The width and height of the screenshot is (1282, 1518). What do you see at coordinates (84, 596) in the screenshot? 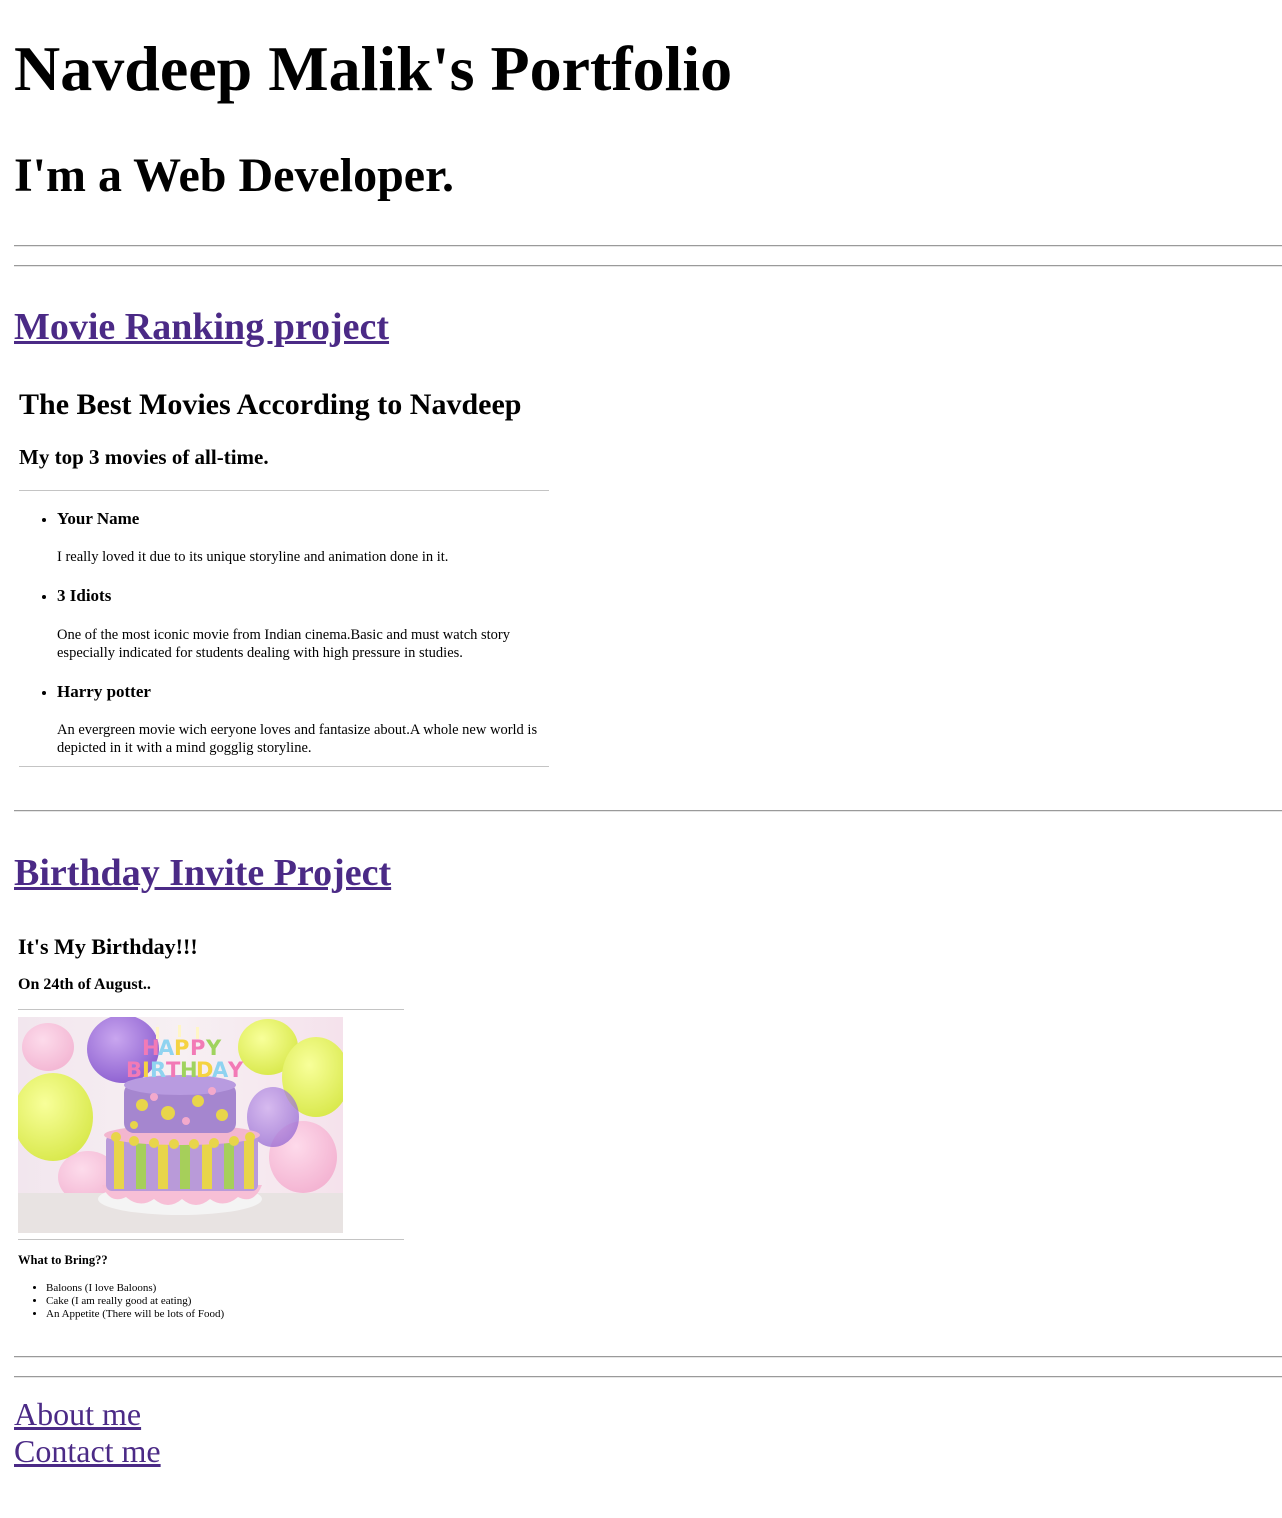
I see `movie-name: 3 Idiots` at bounding box center [84, 596].